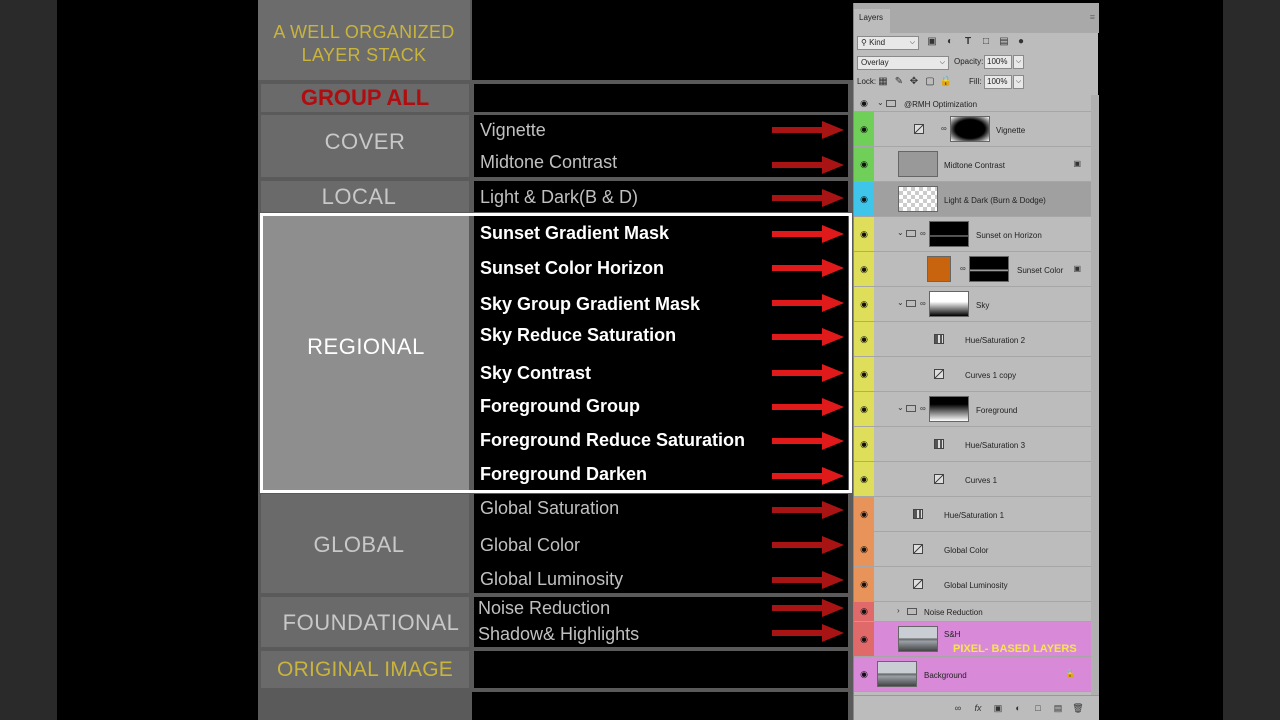 The width and height of the screenshot is (1280, 720). What do you see at coordinates (578, 335) in the screenshot?
I see `regional-item-sky-reduce-saturation: Sky Reduce Saturation` at bounding box center [578, 335].